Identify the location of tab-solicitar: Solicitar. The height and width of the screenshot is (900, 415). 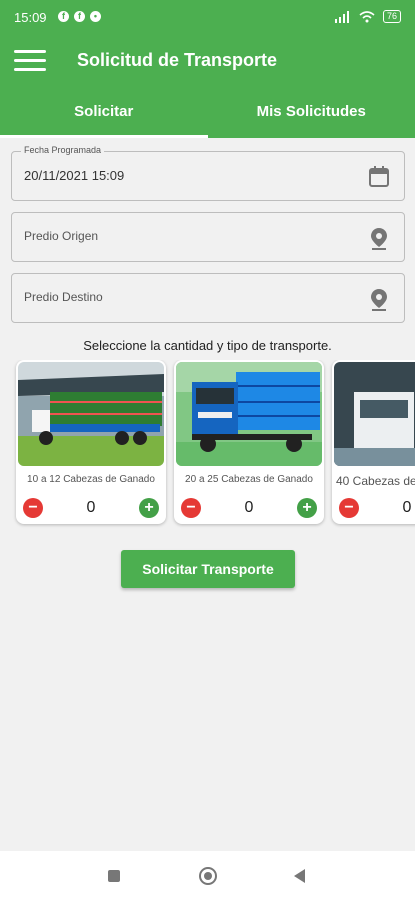
(104, 113).